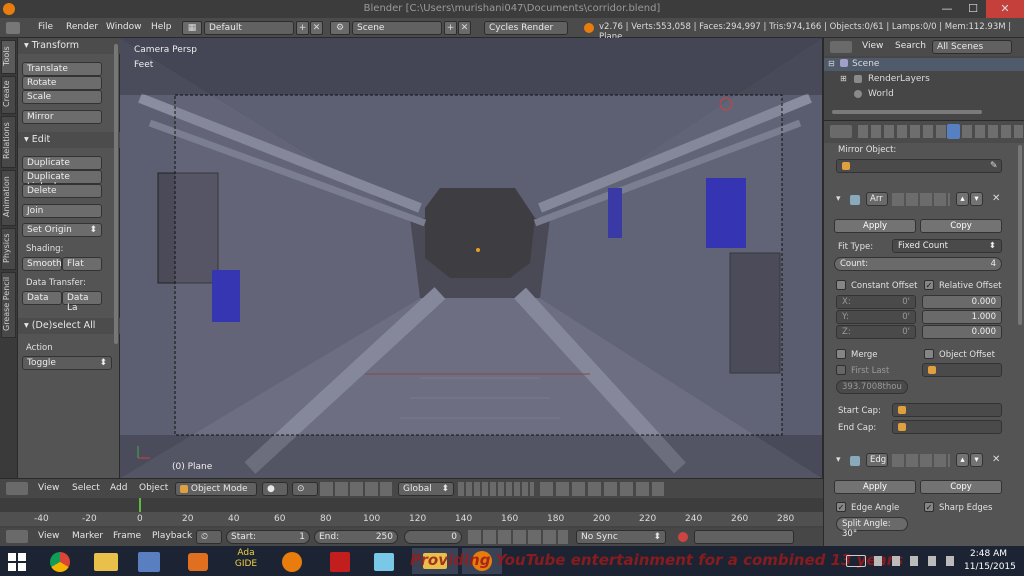 The image size is (1024, 576). I want to click on fit-type-dropdown: Fixed Count ⬍, so click(947, 246).